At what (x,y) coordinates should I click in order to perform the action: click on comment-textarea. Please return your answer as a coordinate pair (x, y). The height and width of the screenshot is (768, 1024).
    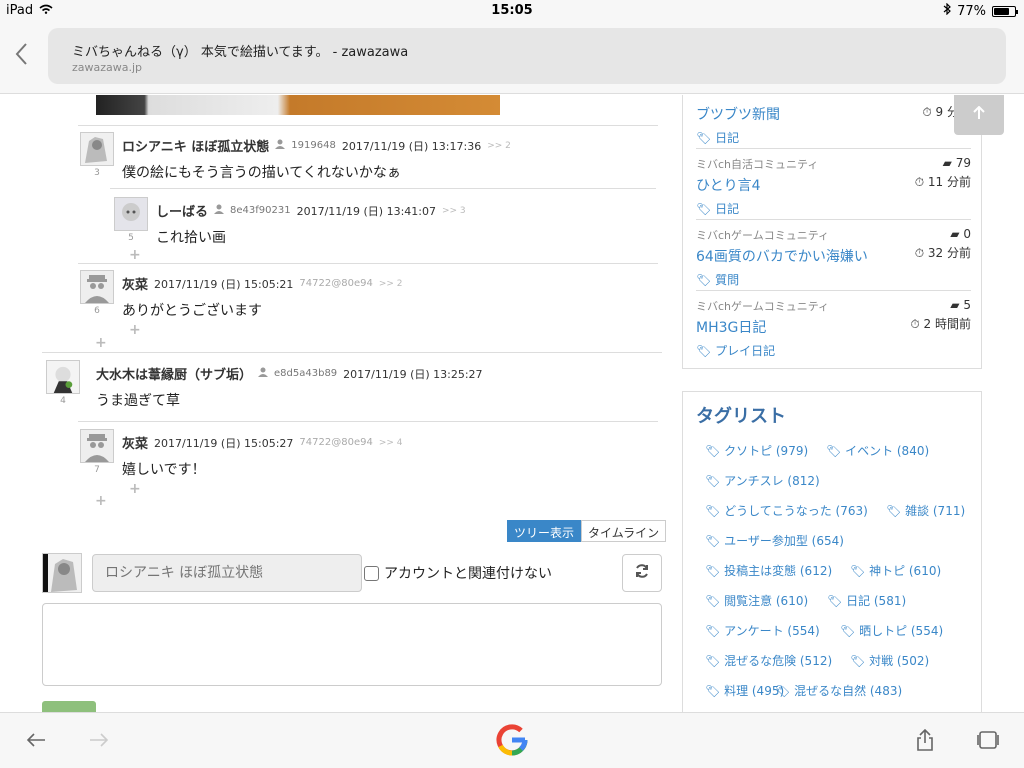
    Looking at the image, I should click on (352, 644).